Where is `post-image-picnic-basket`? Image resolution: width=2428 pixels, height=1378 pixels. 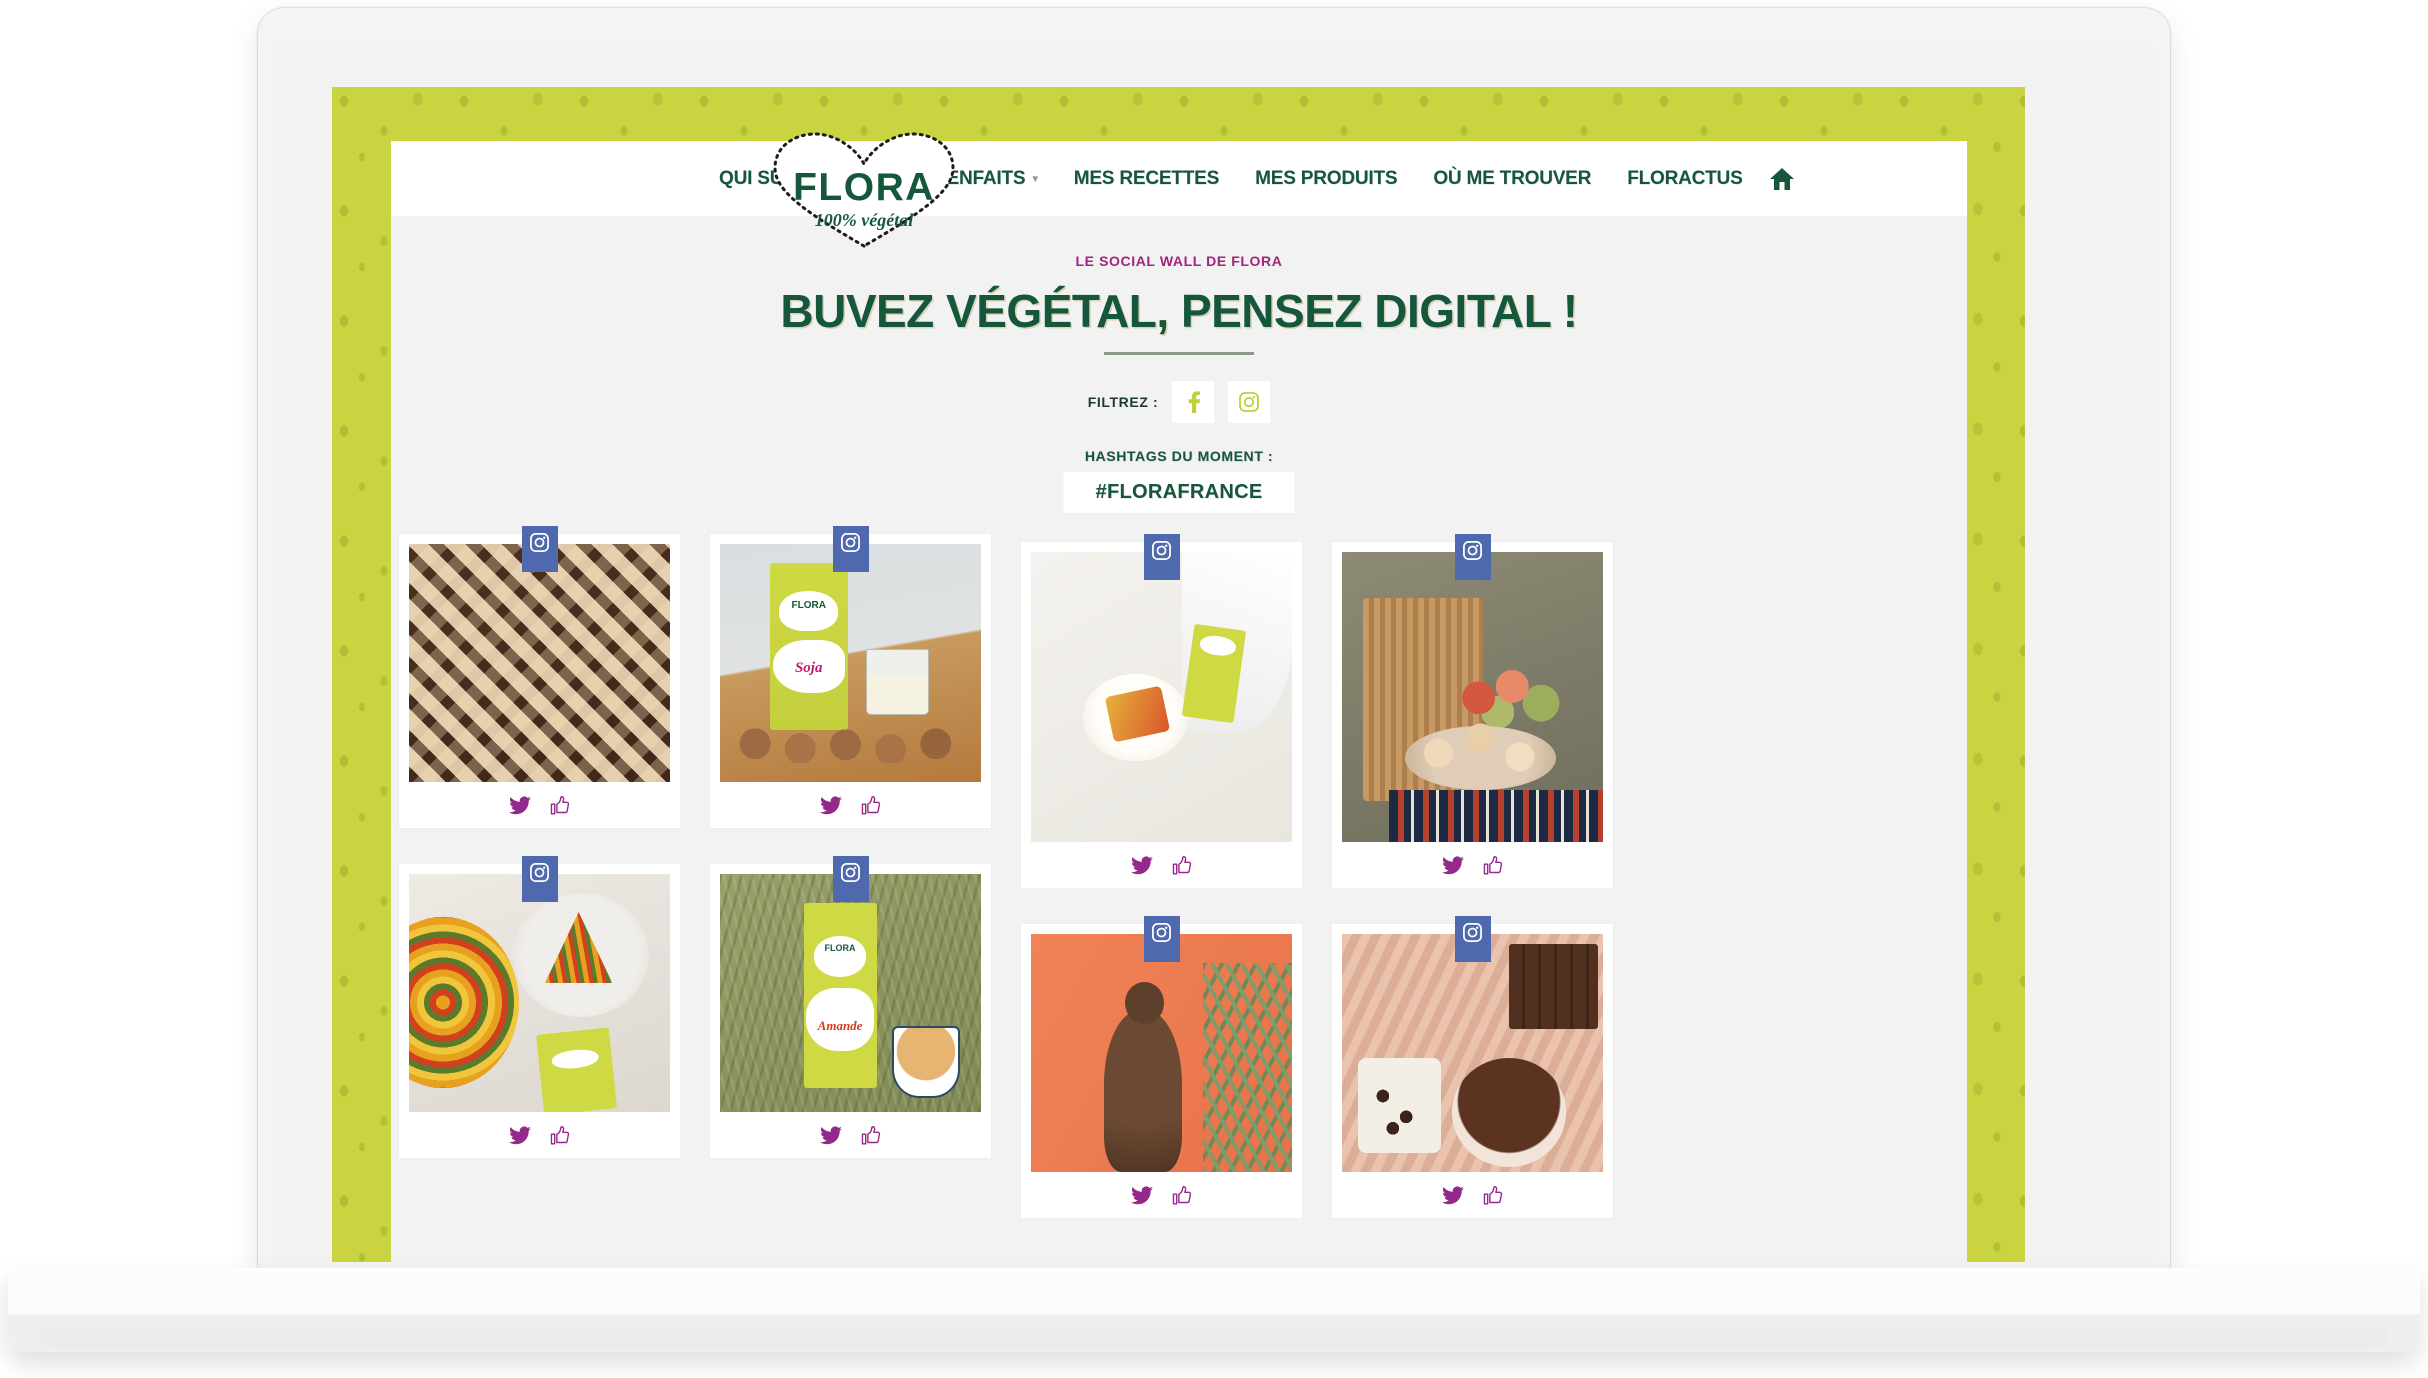 post-image-picnic-basket is located at coordinates (1472, 697).